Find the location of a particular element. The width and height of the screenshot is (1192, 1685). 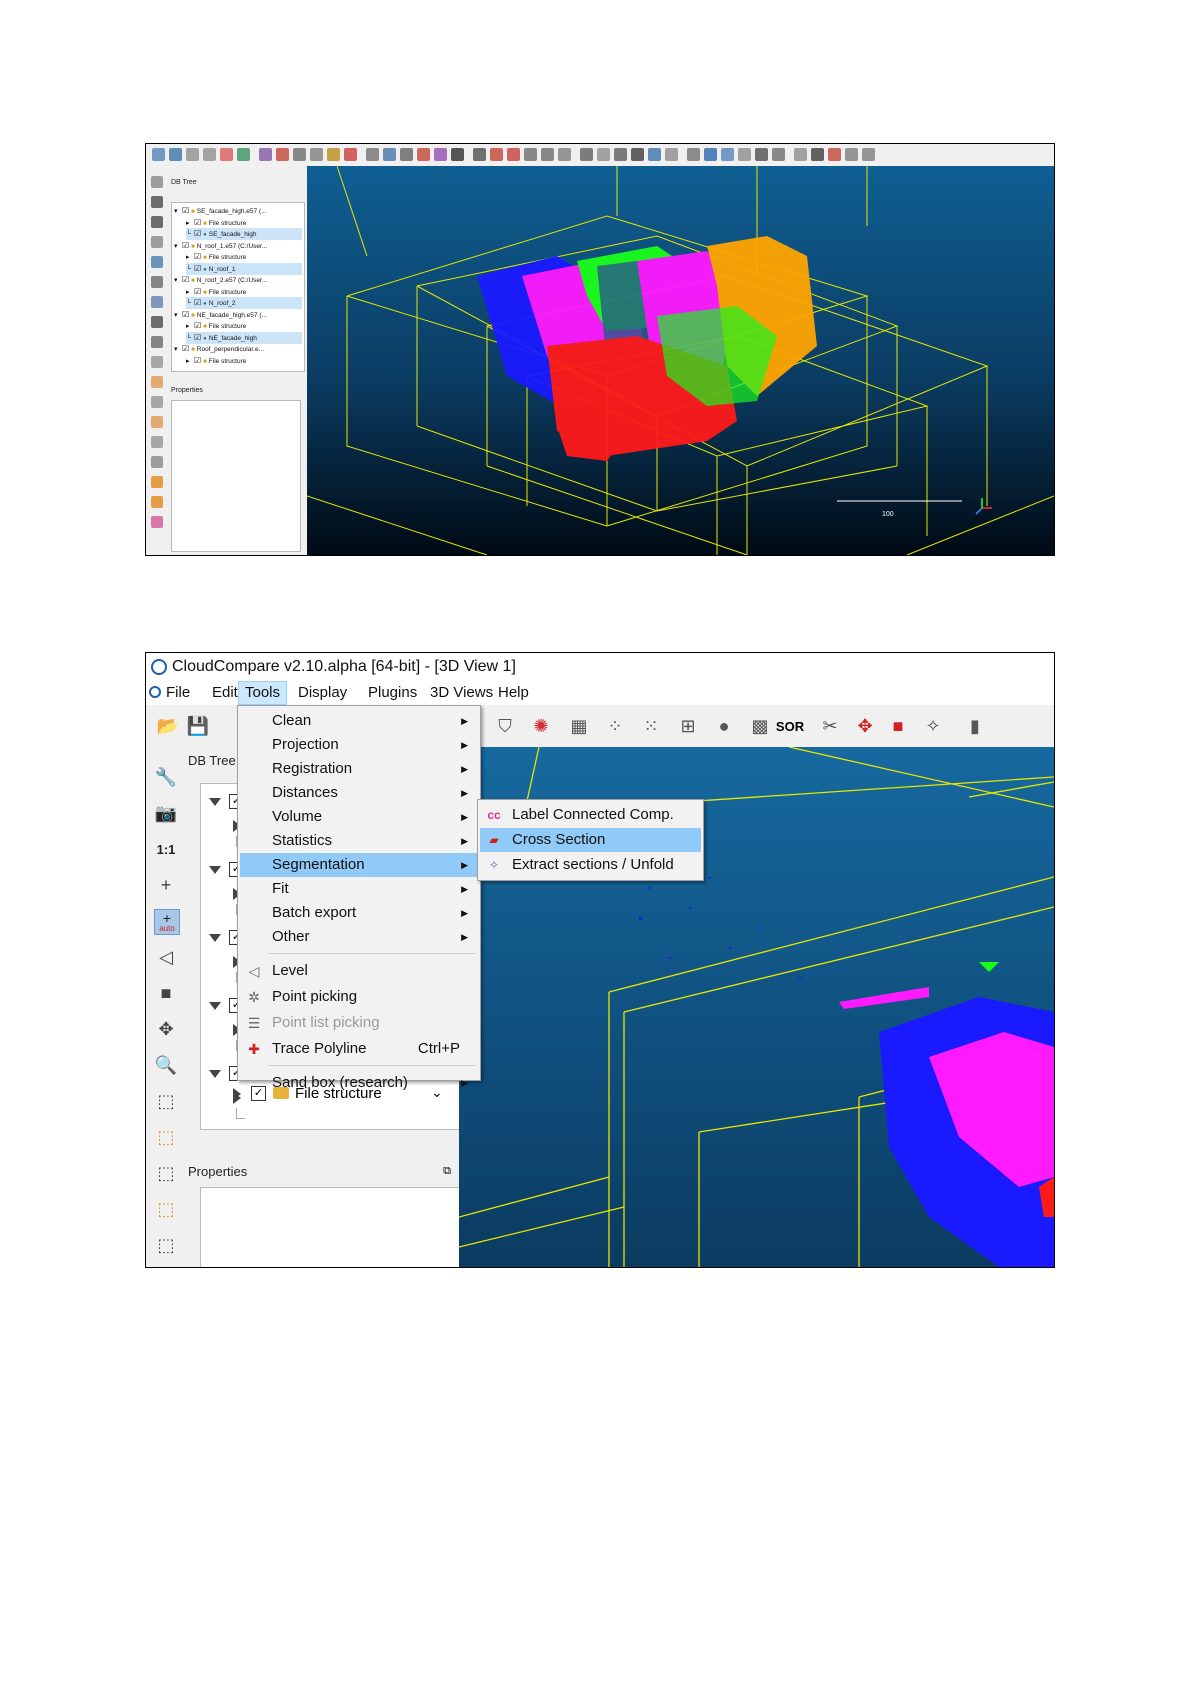

tree-row: └ ☑ ● SE_facade_high is located at coordinates (244, 234).